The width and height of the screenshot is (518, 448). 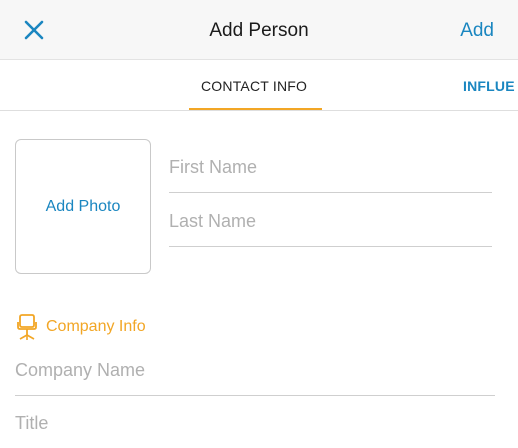 I want to click on selected-tab-indicator, so click(x=255, y=109).